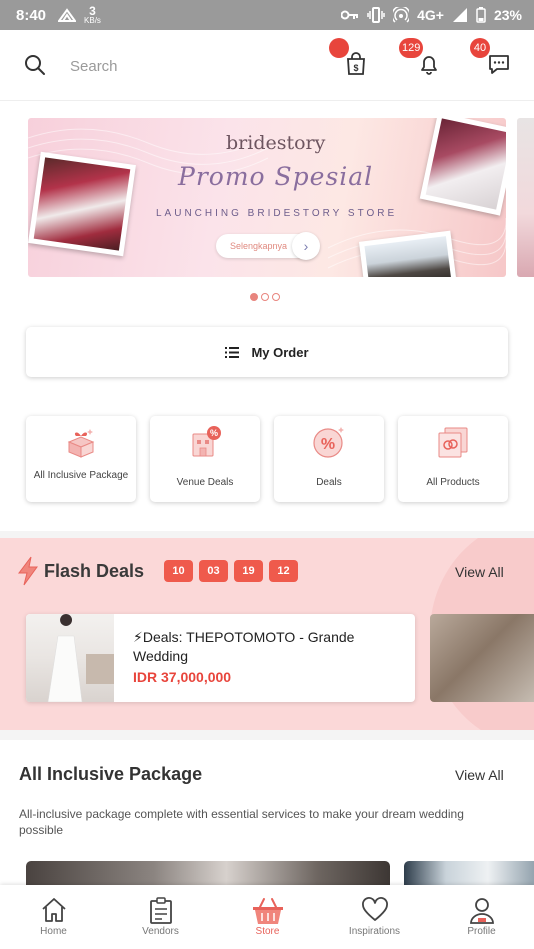 The height and width of the screenshot is (949, 534). What do you see at coordinates (401, 15) in the screenshot?
I see `hotspot-icon` at bounding box center [401, 15].